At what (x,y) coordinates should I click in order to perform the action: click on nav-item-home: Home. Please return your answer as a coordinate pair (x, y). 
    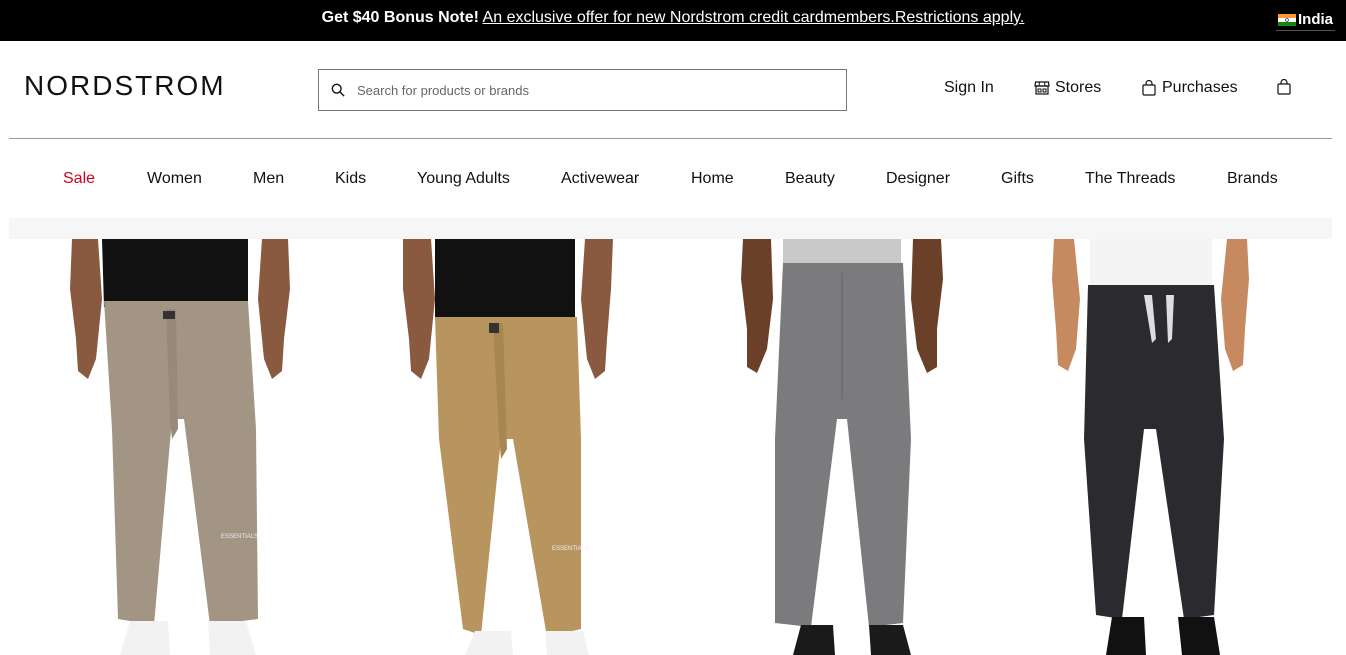
    Looking at the image, I should click on (712, 179).